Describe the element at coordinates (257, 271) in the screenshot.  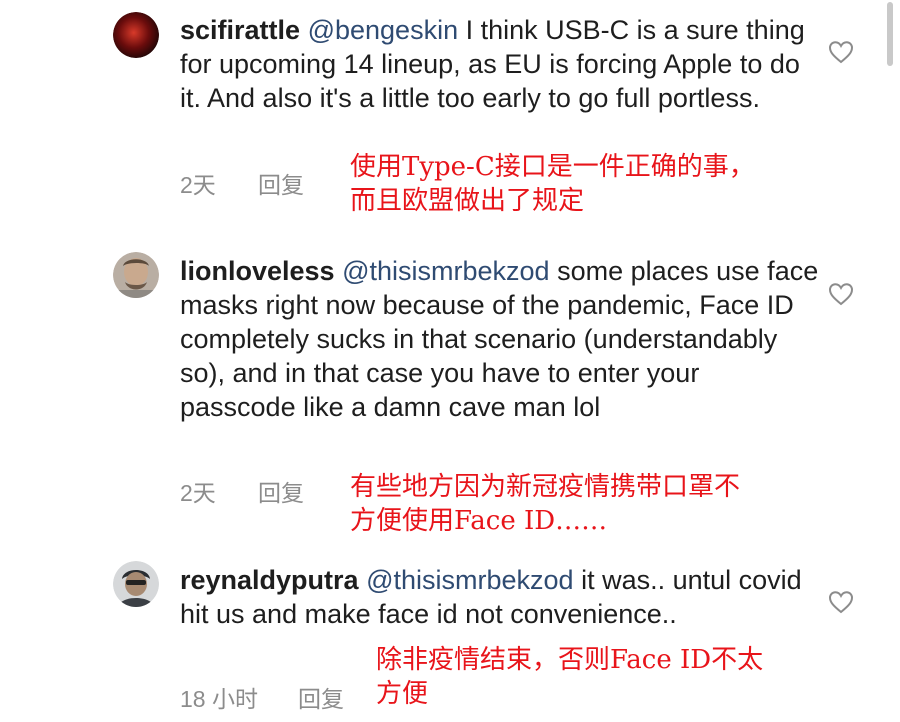
I see `comment-username: lionloveless` at that location.